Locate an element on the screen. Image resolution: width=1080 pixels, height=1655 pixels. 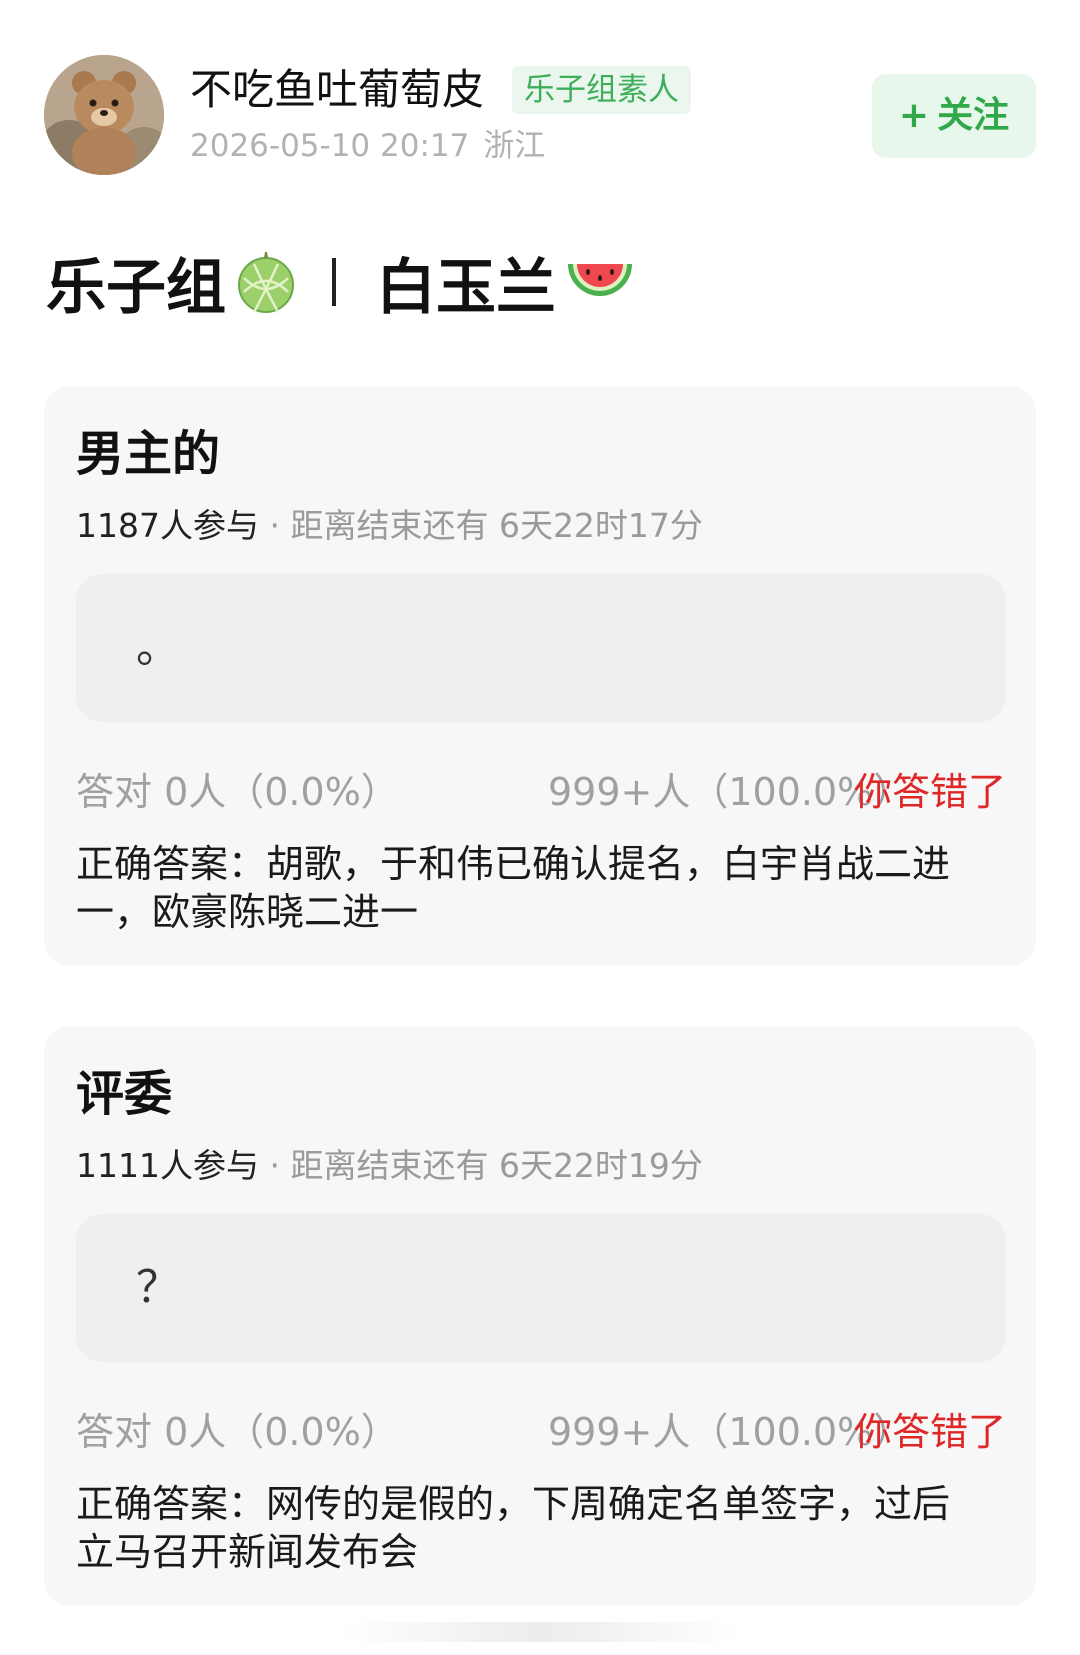
follow-button: + 关注 is located at coordinates (954, 116).